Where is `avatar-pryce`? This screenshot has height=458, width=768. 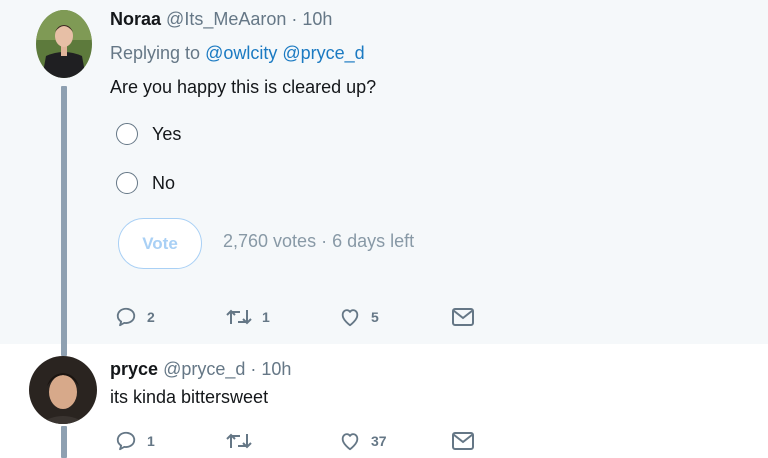
avatar-pryce is located at coordinates (63, 390).